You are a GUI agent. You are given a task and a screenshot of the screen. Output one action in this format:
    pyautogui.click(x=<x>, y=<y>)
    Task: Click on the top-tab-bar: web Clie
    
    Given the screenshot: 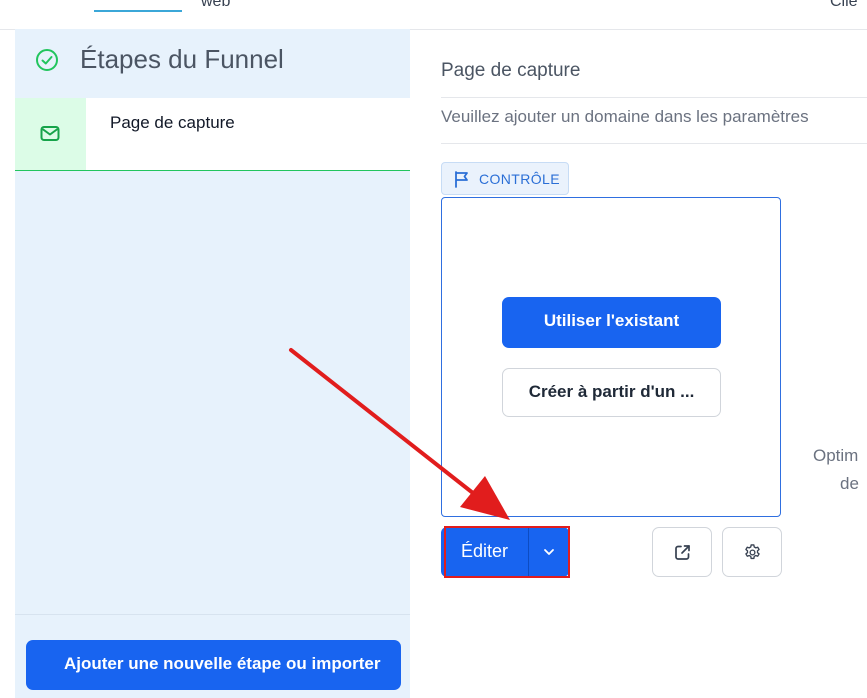 What is the action you would take?
    pyautogui.click(x=433, y=15)
    